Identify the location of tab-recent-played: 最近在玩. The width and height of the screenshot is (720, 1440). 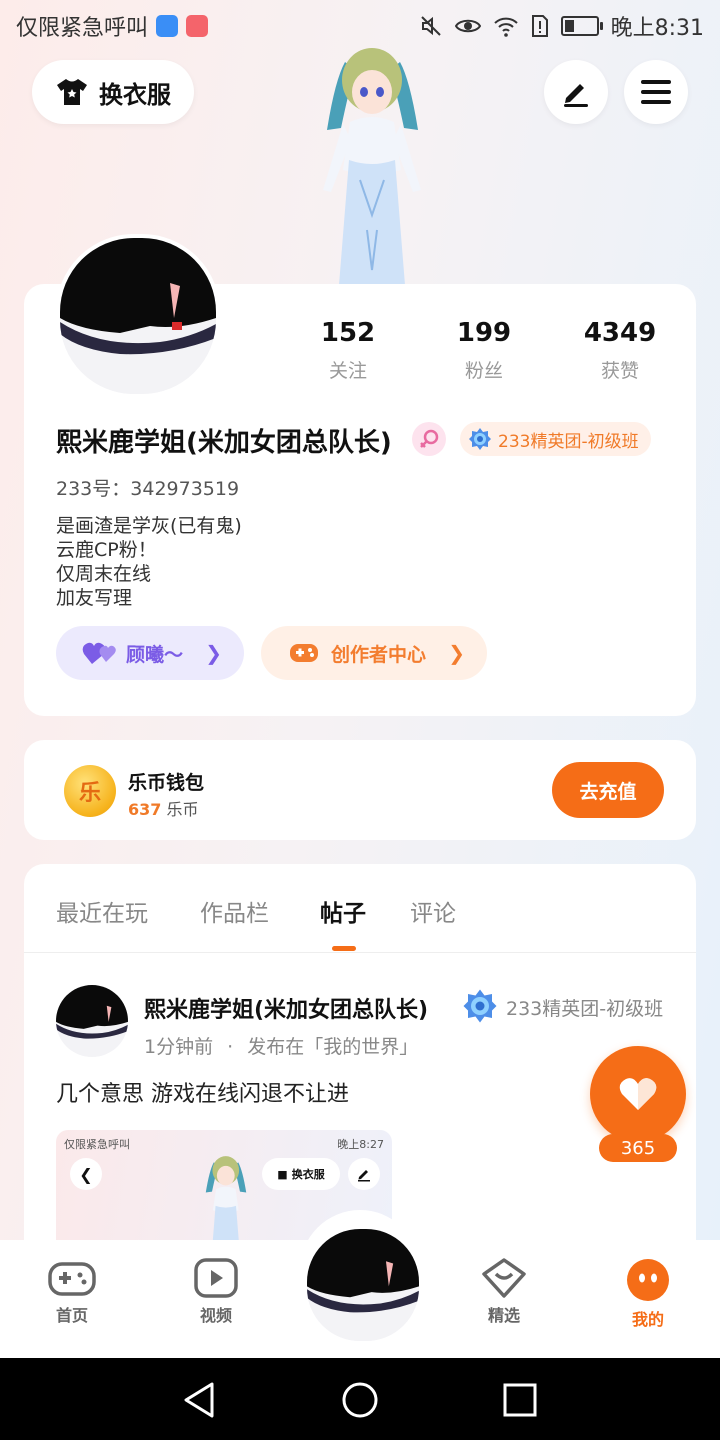
(102, 911).